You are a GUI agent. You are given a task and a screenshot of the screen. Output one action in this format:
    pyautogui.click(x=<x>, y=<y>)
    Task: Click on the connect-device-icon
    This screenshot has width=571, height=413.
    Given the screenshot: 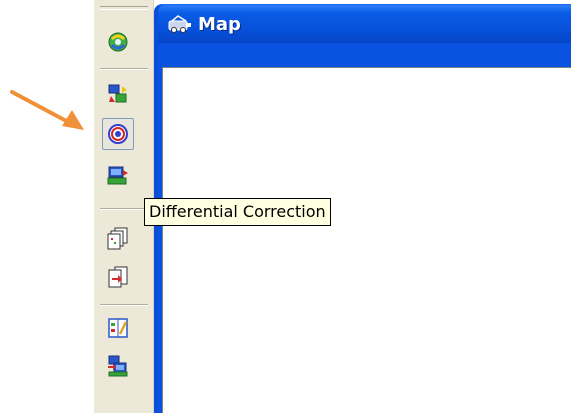 What is the action you would take?
    pyautogui.click(x=118, y=366)
    